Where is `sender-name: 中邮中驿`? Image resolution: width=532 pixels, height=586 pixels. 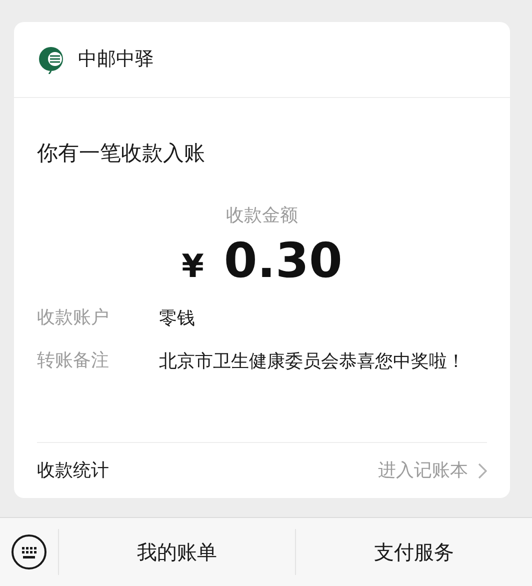 sender-name: 中邮中驿 is located at coordinates (116, 59).